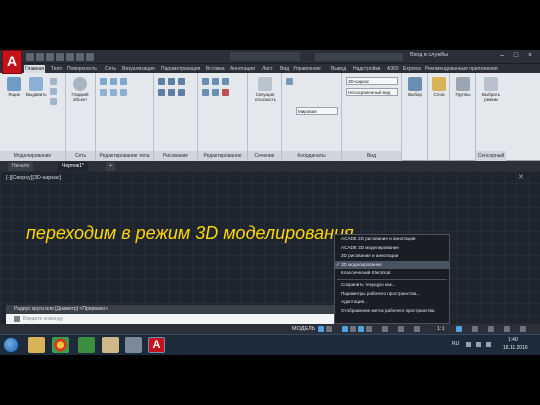 The height and width of the screenshot is (405, 540). Describe the element at coordinates (80, 89) in the screenshot. I see `smooth-object-button: Гладкий объект` at that location.